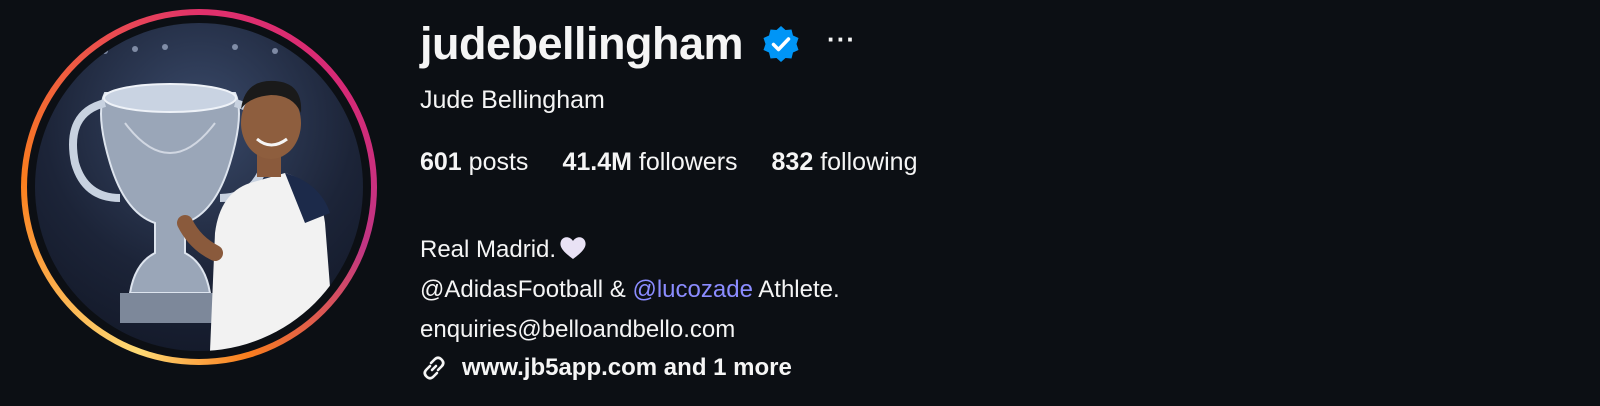 Image resolution: width=1600 pixels, height=406 pixels. Describe the element at coordinates (434, 368) in the screenshot. I see `link-icon` at that location.